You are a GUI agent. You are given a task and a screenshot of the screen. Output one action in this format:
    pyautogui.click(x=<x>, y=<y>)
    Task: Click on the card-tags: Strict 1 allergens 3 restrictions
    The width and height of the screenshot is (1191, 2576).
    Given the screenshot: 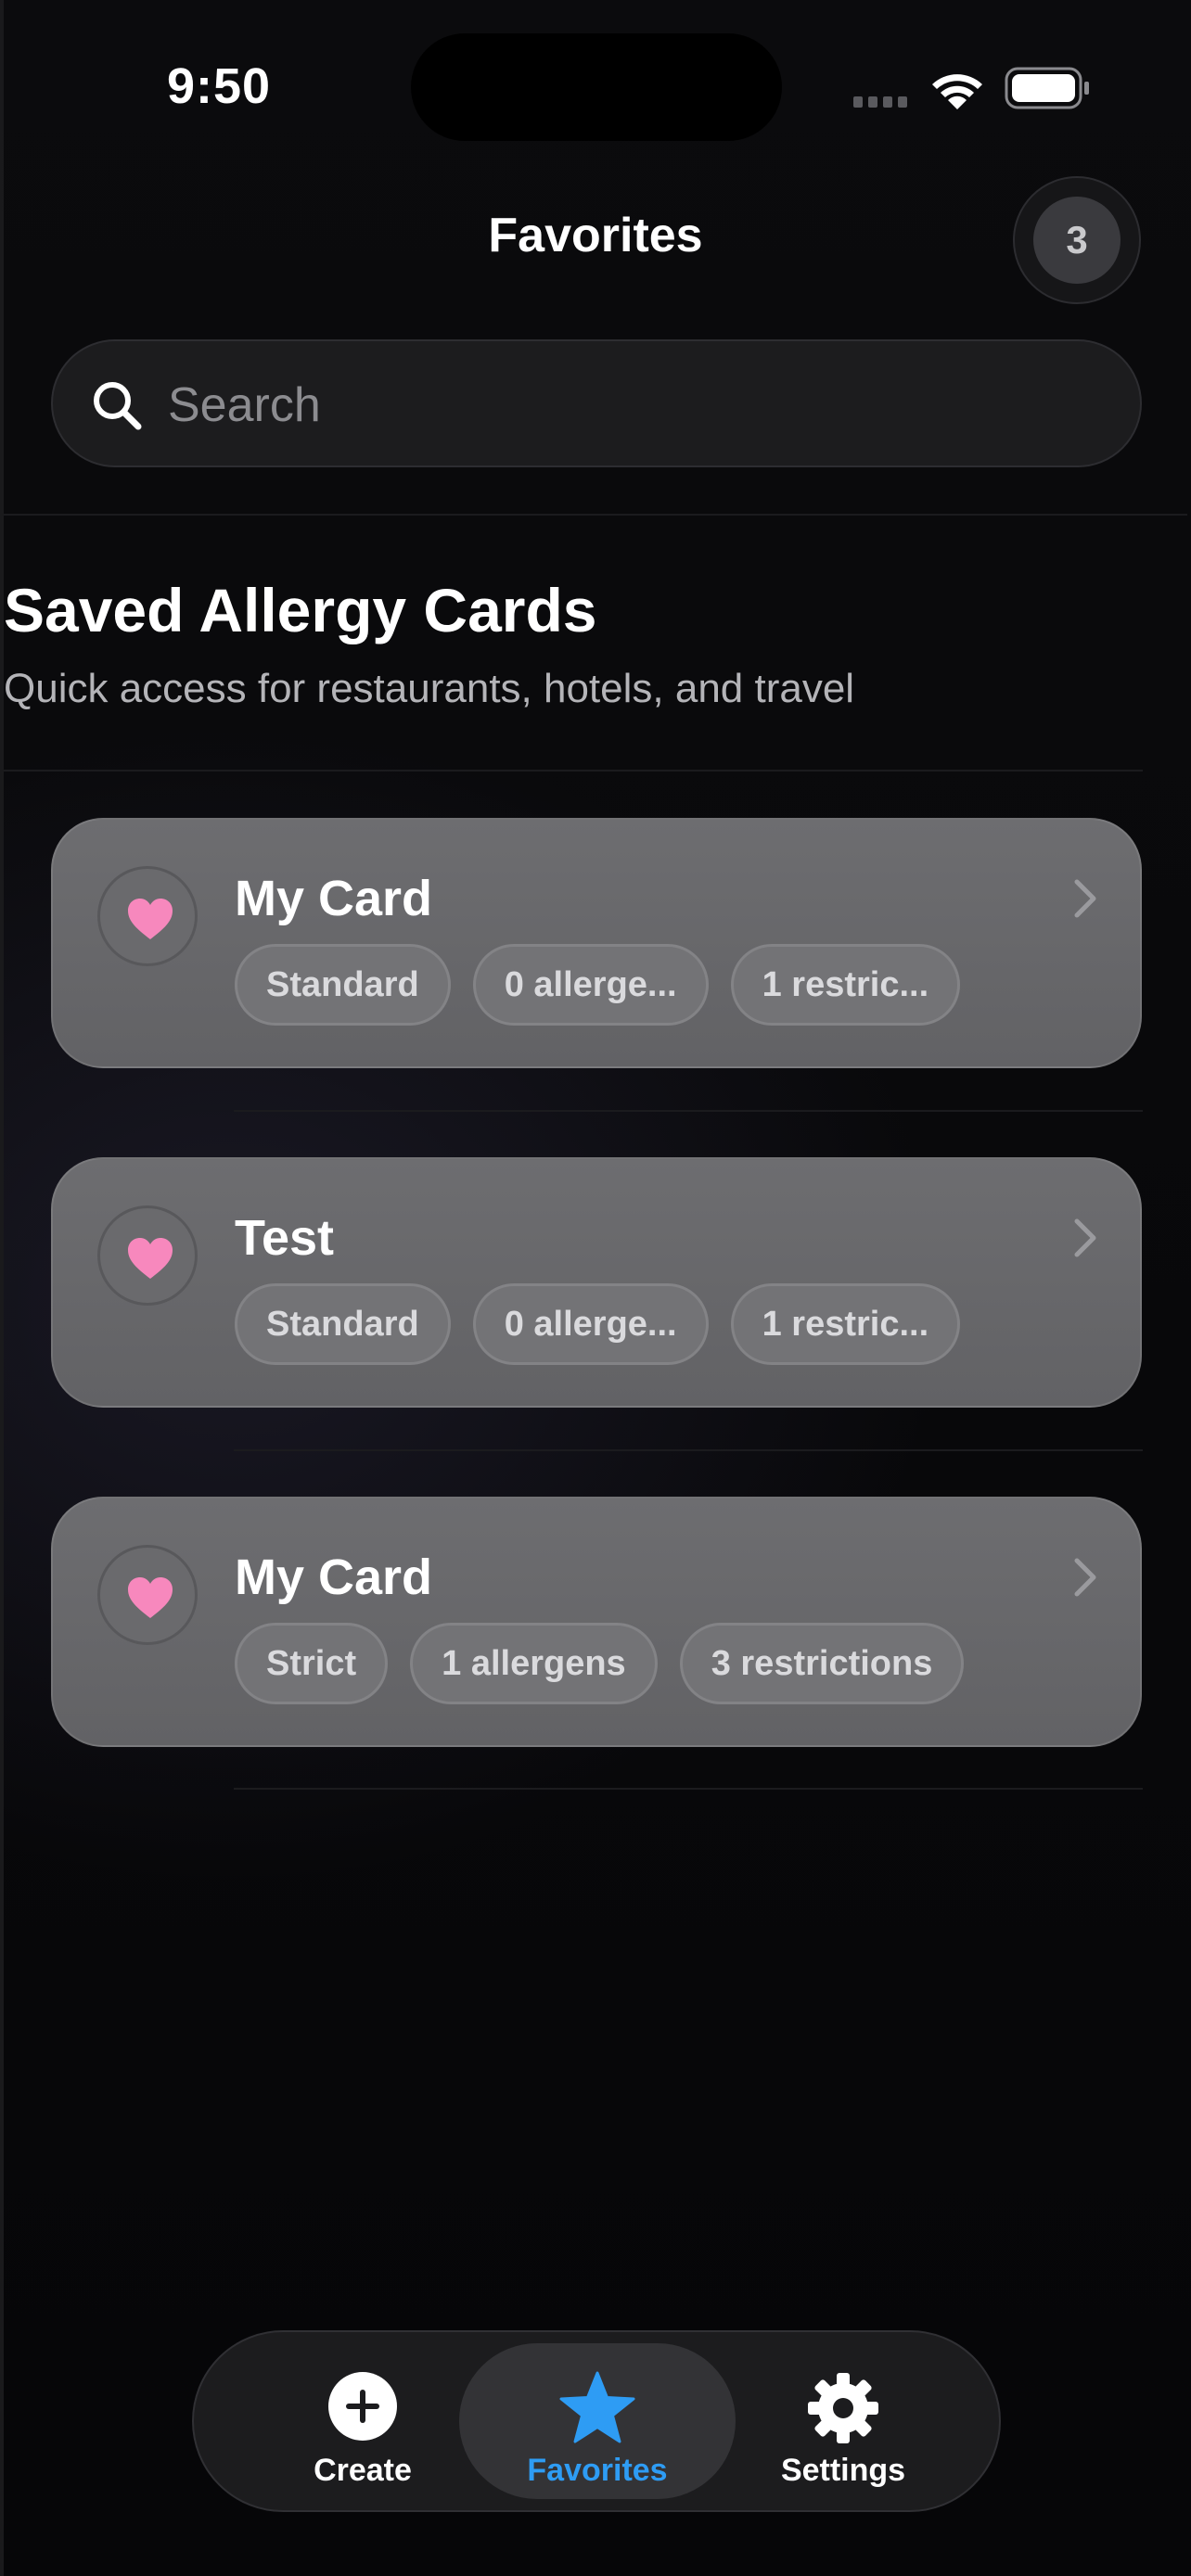 What is the action you would take?
    pyautogui.click(x=600, y=1664)
    